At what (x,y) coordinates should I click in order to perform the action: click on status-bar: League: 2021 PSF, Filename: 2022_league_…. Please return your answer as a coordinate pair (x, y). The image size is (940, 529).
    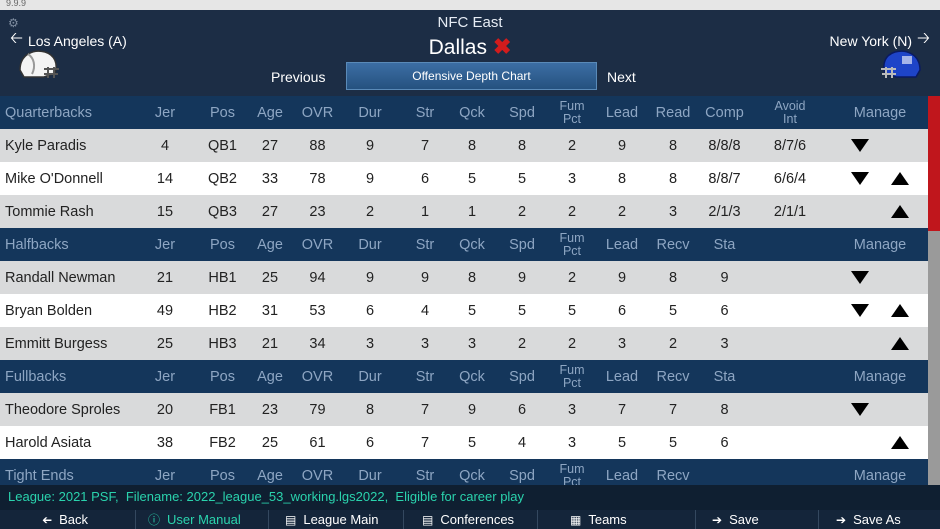
    Looking at the image, I should click on (470, 497).